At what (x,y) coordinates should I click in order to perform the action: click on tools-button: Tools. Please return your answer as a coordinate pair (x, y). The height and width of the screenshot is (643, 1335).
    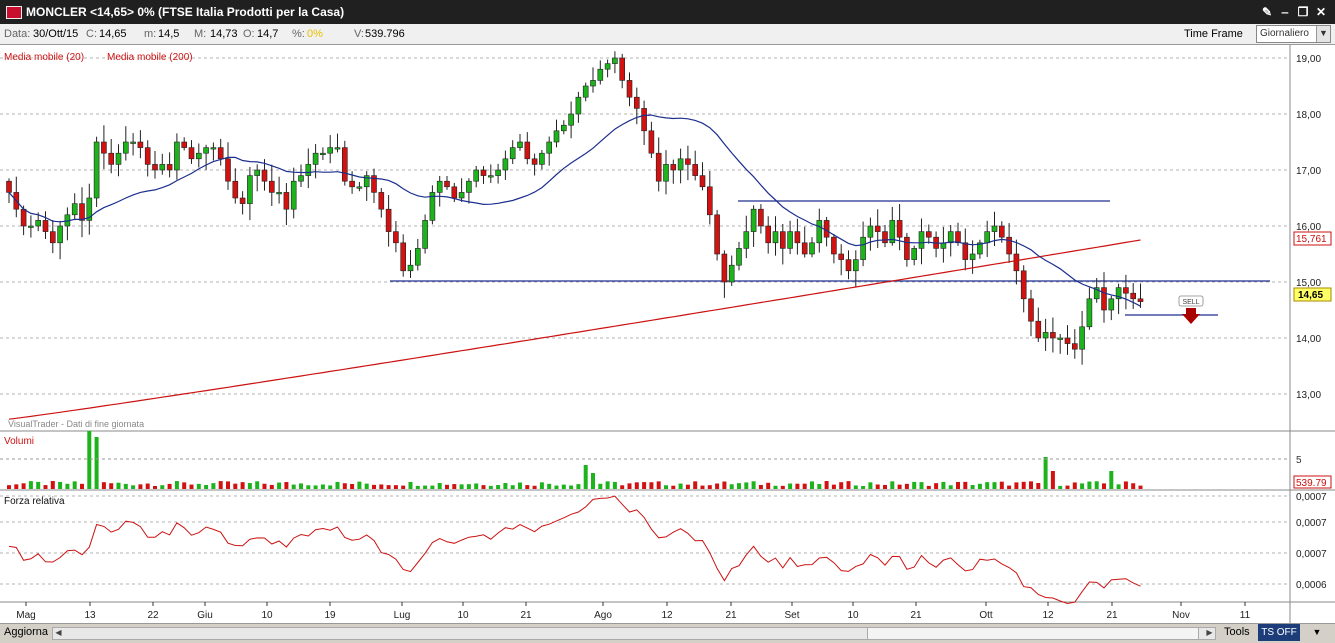
    Looking at the image, I should click on (1237, 632).